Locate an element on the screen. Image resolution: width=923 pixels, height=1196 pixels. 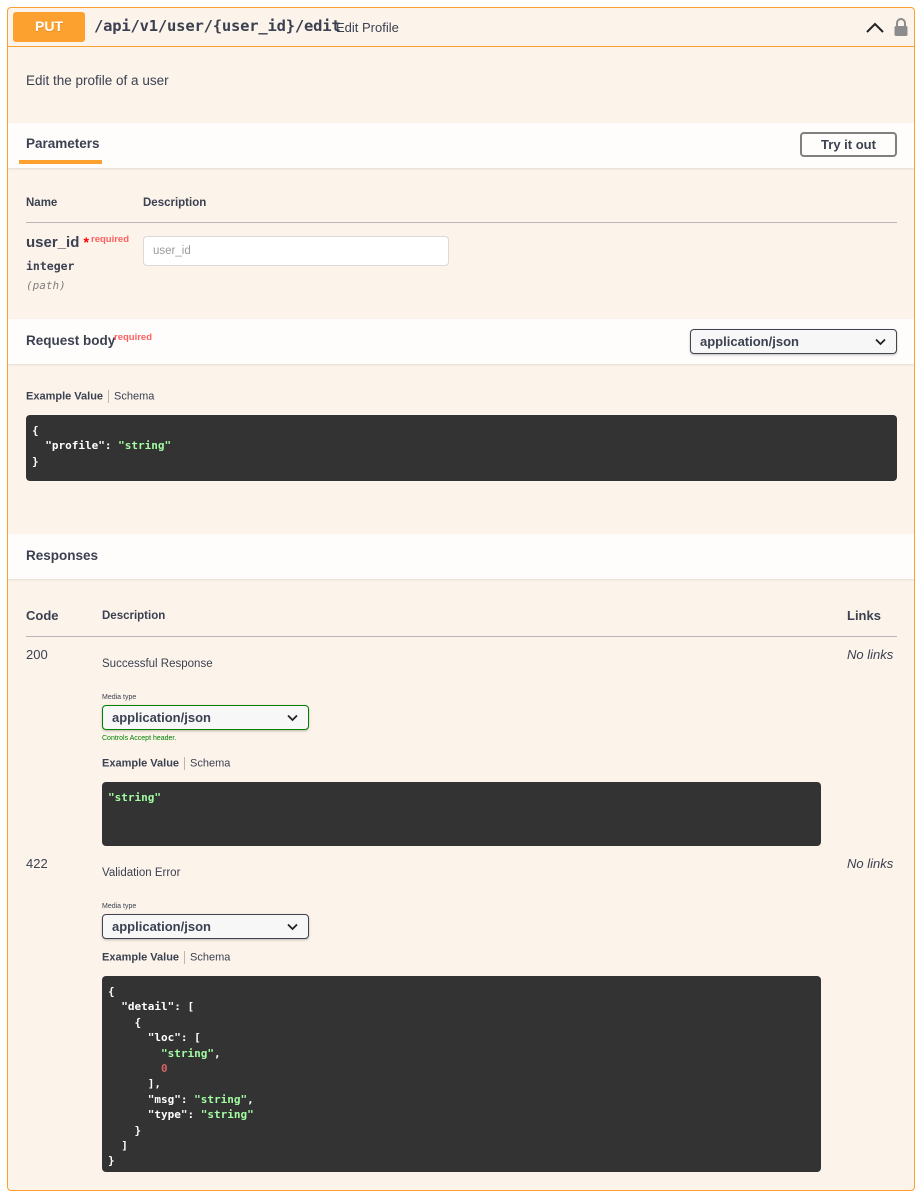
code-line: "profile": "string" is located at coordinates (108, 446).